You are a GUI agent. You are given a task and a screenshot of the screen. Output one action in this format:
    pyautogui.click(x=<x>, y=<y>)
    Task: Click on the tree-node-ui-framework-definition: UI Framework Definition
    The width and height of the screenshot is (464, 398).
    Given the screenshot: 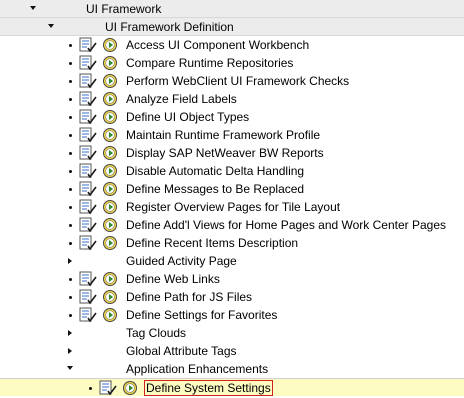 What is the action you would take?
    pyautogui.click(x=232, y=27)
    